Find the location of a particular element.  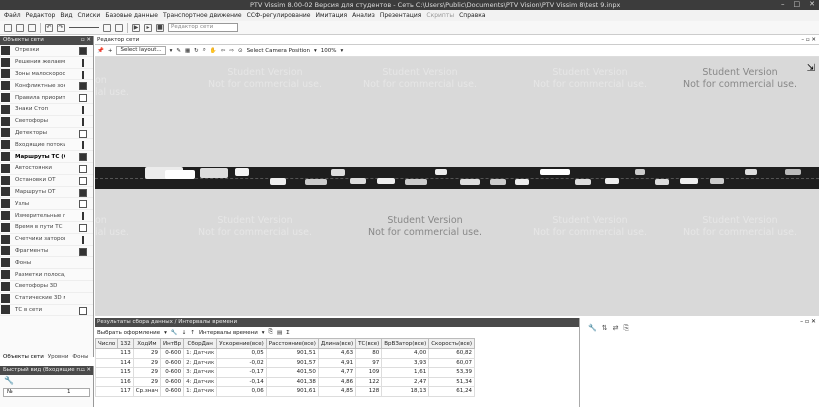

network-object-item: Фрагменты is located at coordinates (46, 252).